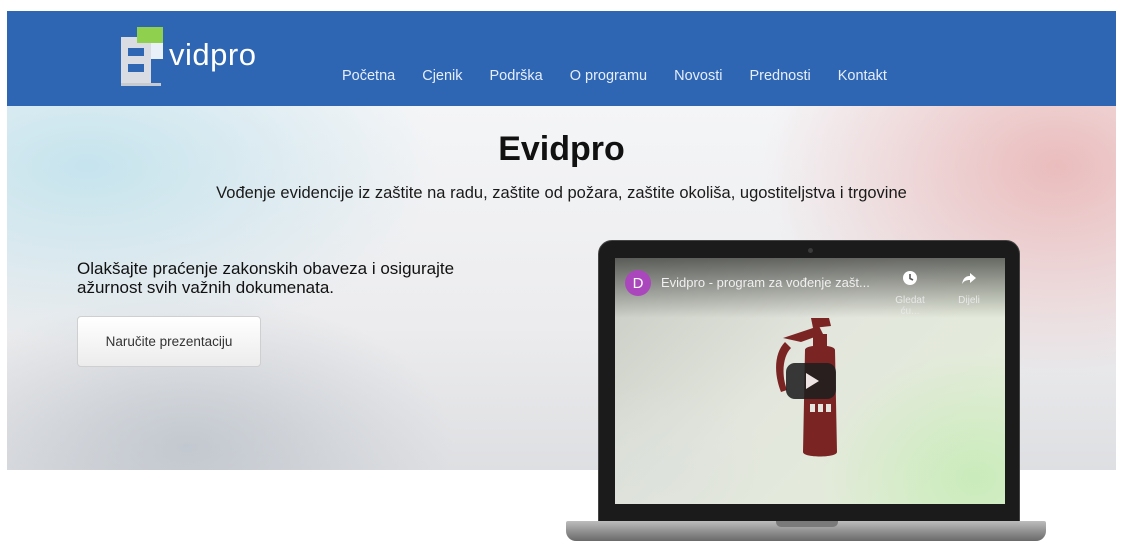  I want to click on nav-item-kontakt: Kontakt, so click(862, 76).